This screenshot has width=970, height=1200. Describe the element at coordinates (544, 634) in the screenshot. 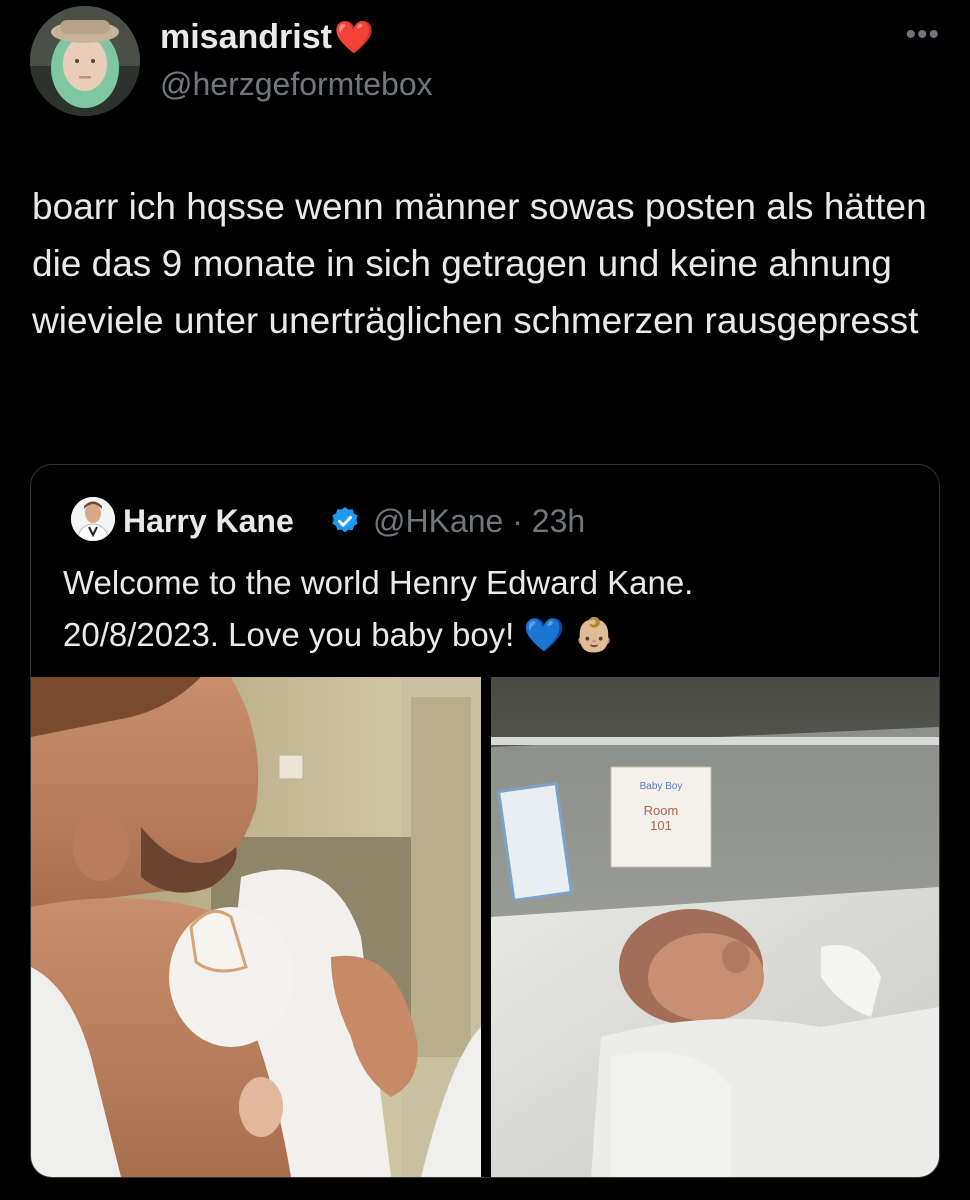

I see `blue-heart-emoji-icon: 💙` at that location.